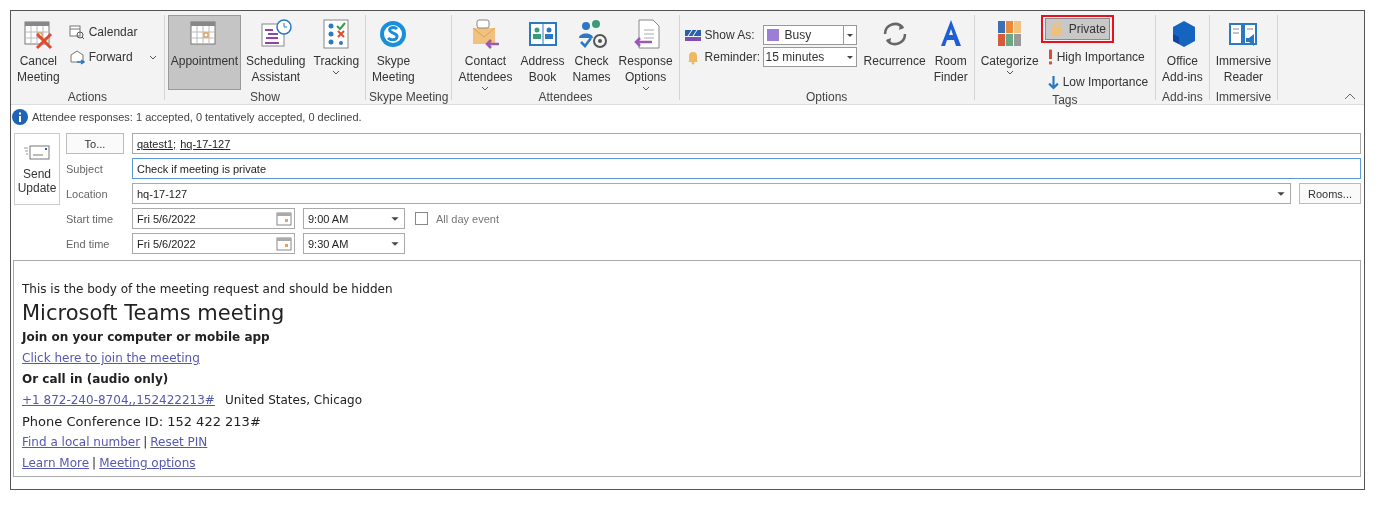 The image size is (1379, 505). Describe the element at coordinates (90, 218) in the screenshot. I see `field-label: Start time` at that location.